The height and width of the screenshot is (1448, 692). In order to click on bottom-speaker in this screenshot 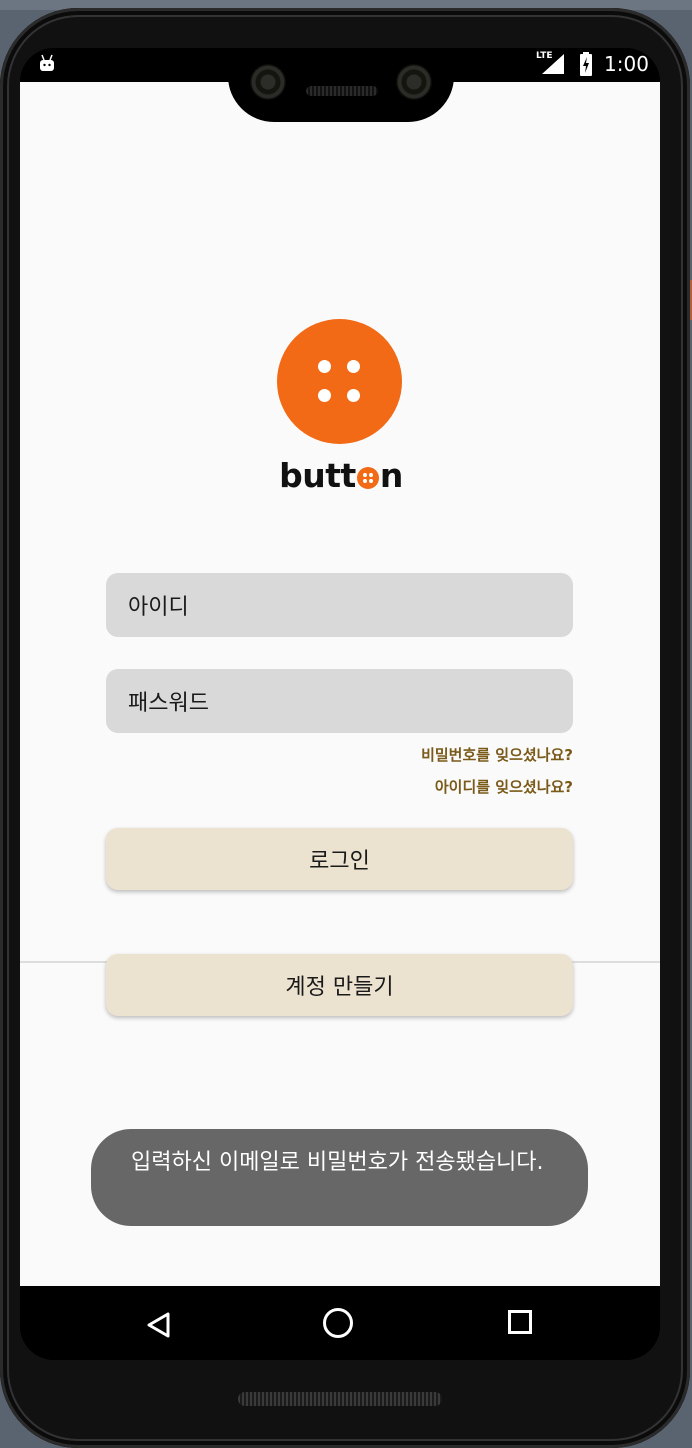, I will do `click(340, 1399)`.